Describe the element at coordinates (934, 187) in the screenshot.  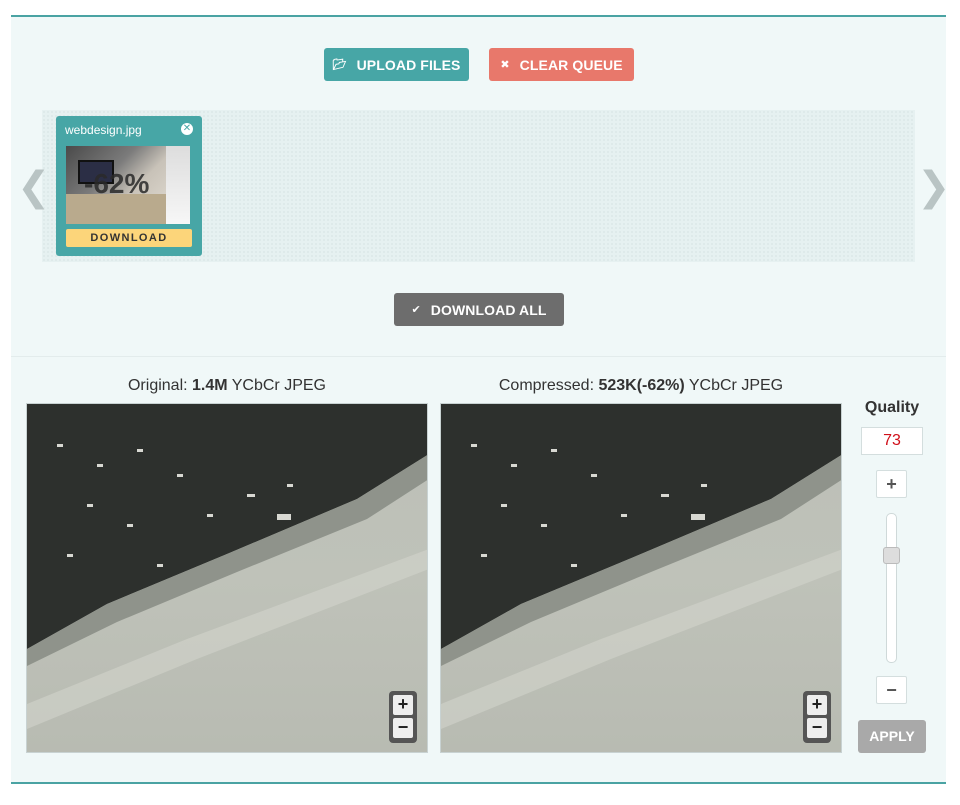
I see `chevron-right-icon: ❯` at that location.